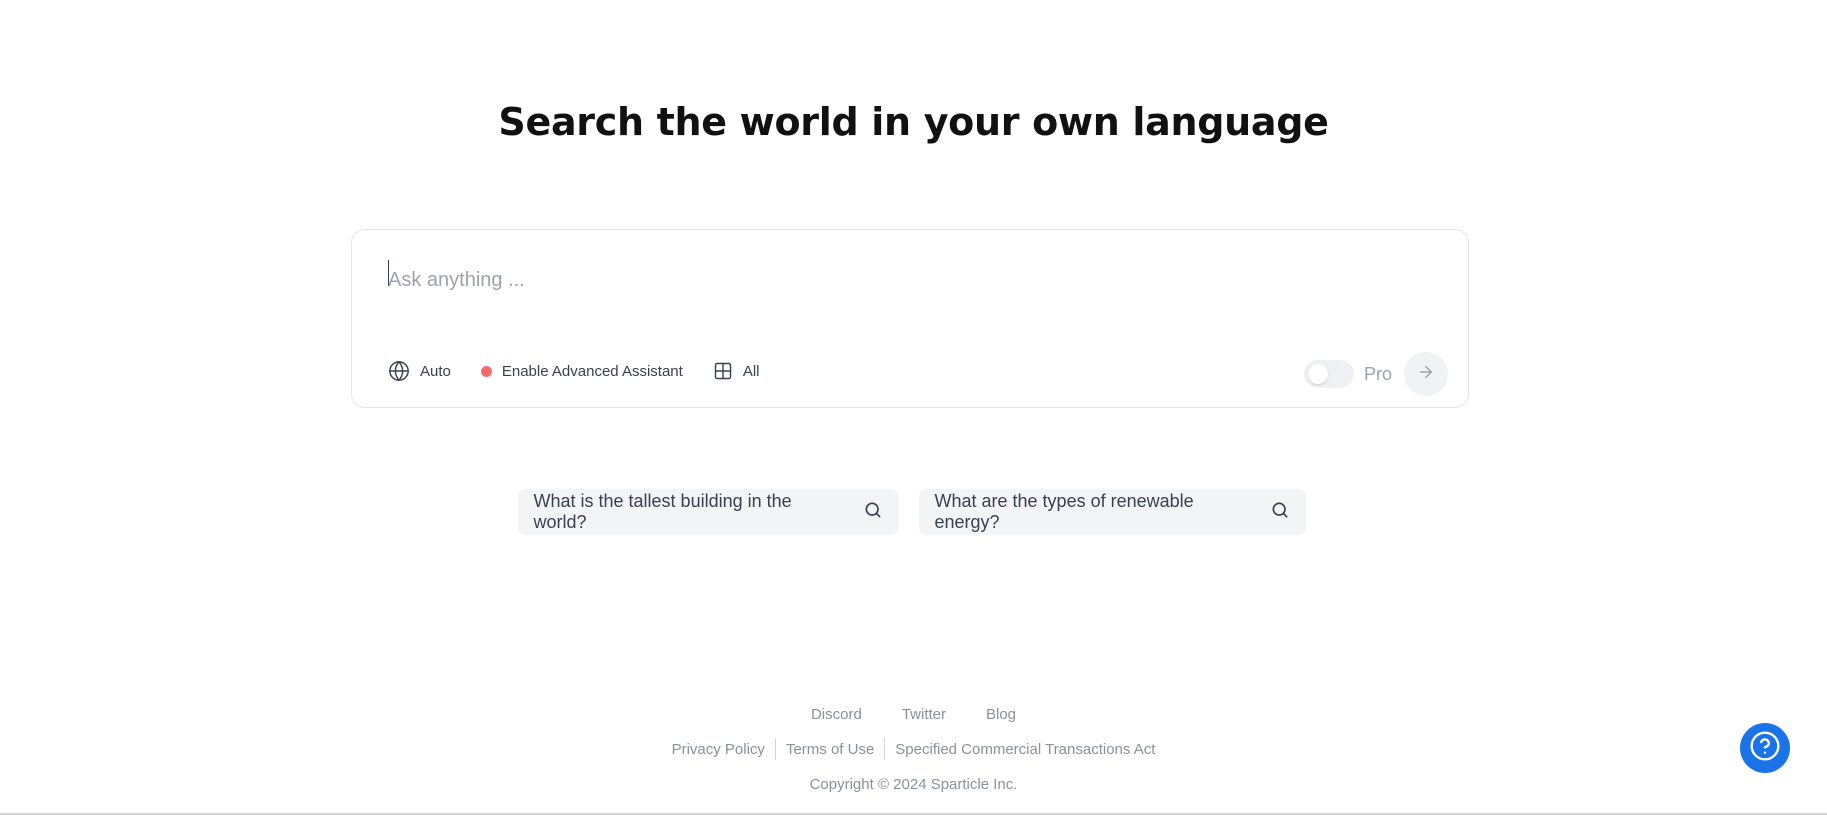 The width and height of the screenshot is (1827, 815). Describe the element at coordinates (910, 318) in the screenshot. I see `search-card: Auto Enable Advanced Assistant All` at that location.